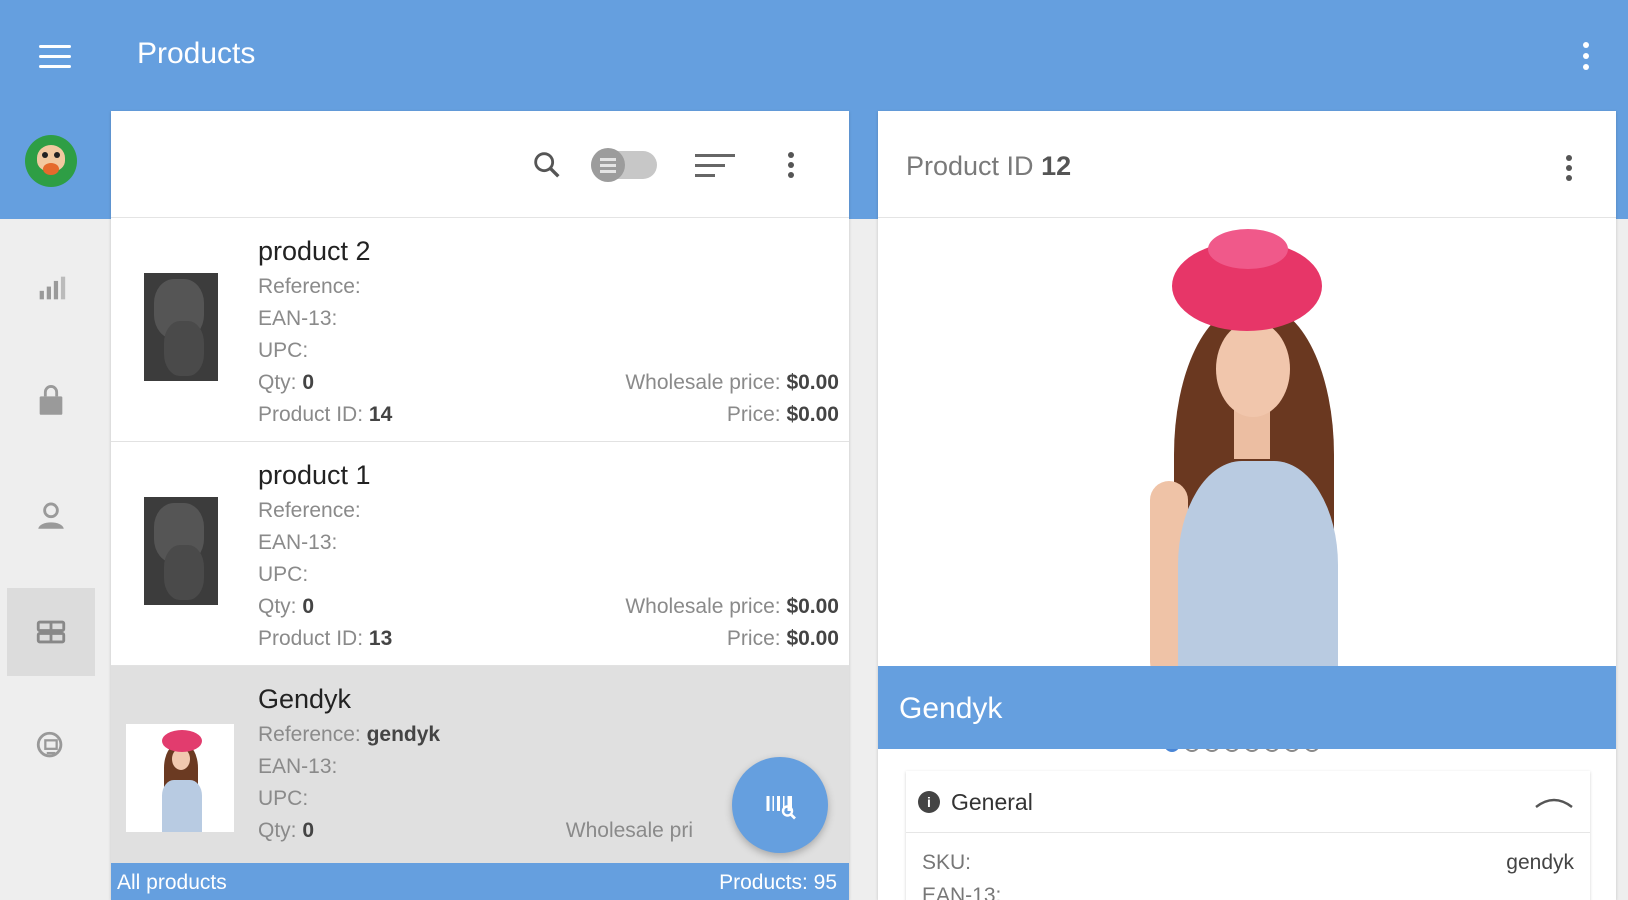 The height and width of the screenshot is (900, 1628). I want to click on section-title: General, so click(992, 802).